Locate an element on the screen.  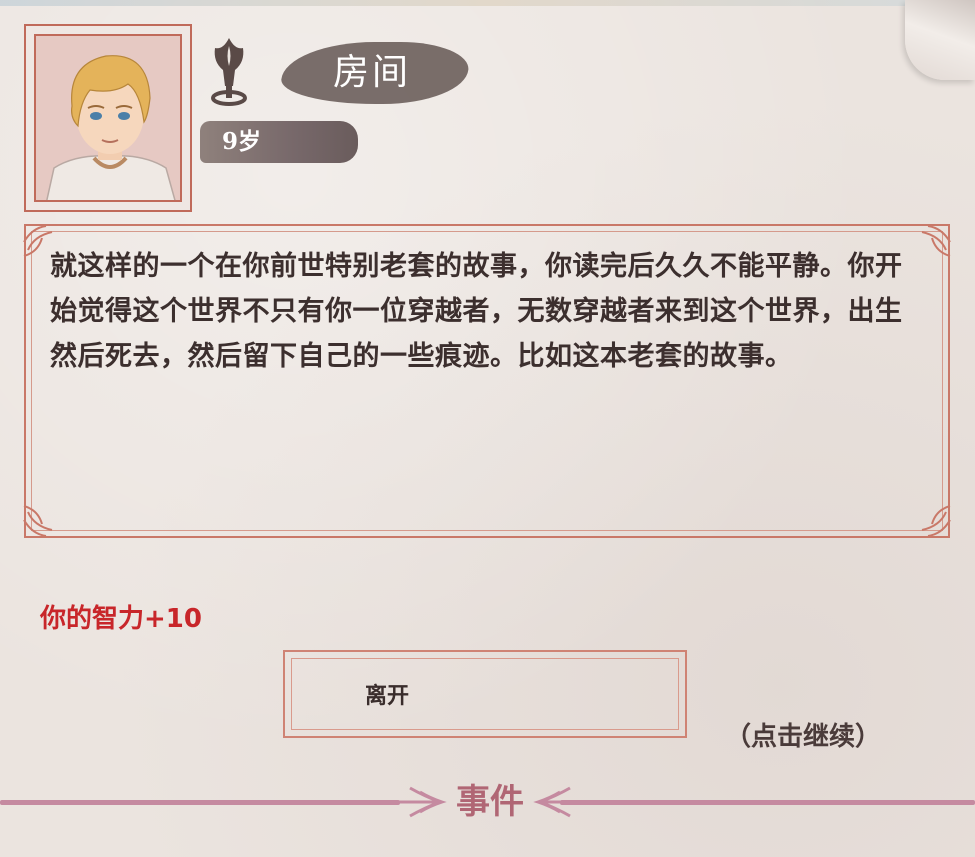
flower-emblem-icon is located at coordinates (229, 72).